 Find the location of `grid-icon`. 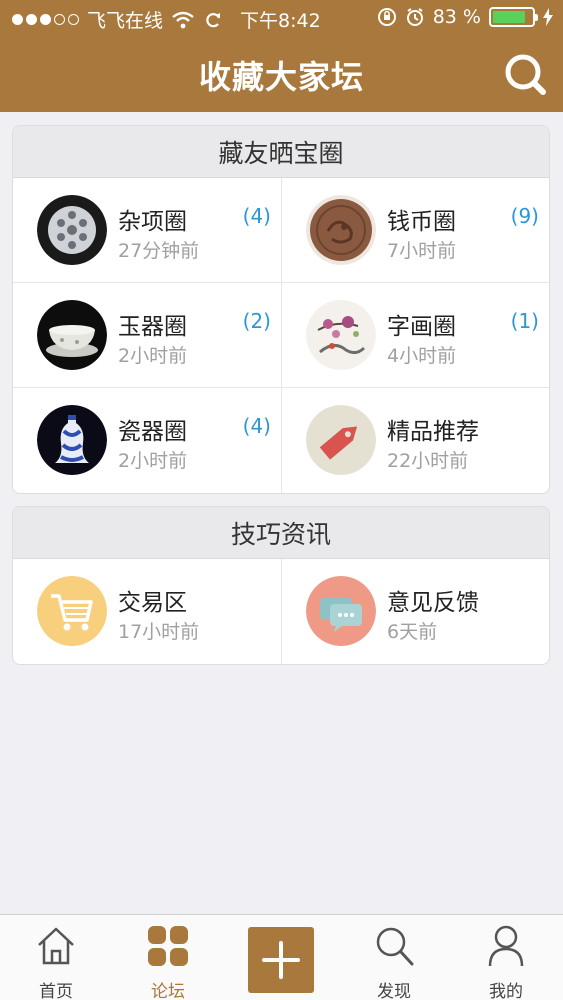

grid-icon is located at coordinates (168, 946).